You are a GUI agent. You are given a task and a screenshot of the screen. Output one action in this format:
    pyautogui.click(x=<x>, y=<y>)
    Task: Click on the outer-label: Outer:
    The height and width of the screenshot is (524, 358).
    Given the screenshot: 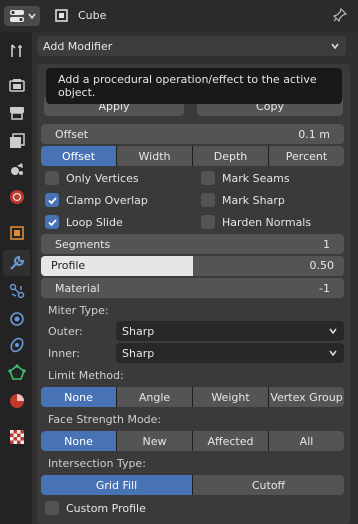 What is the action you would take?
    pyautogui.click(x=65, y=331)
    